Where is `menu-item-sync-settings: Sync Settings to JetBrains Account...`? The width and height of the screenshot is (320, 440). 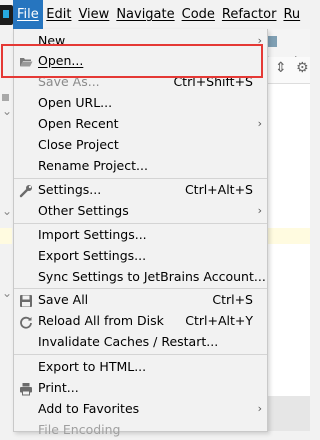
menu-item-sync-settings: Sync Settings to JetBrains Account... is located at coordinates (140, 276).